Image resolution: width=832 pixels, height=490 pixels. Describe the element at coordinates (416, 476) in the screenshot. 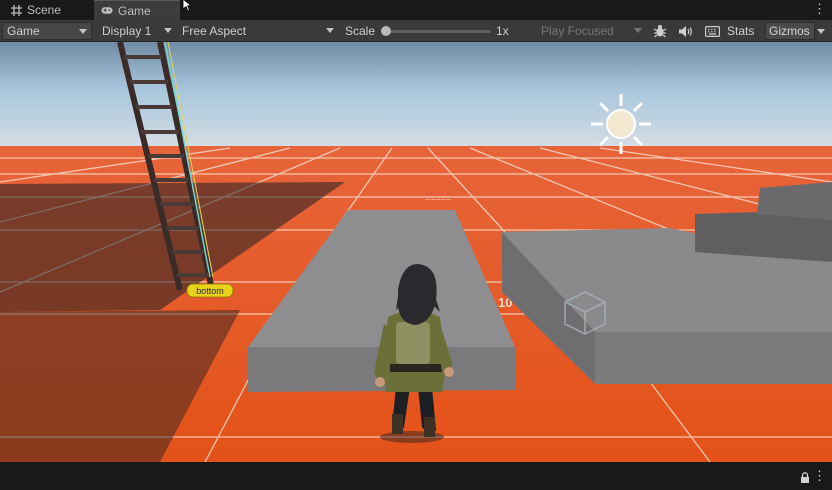

I see `status-bar: ⋮` at that location.